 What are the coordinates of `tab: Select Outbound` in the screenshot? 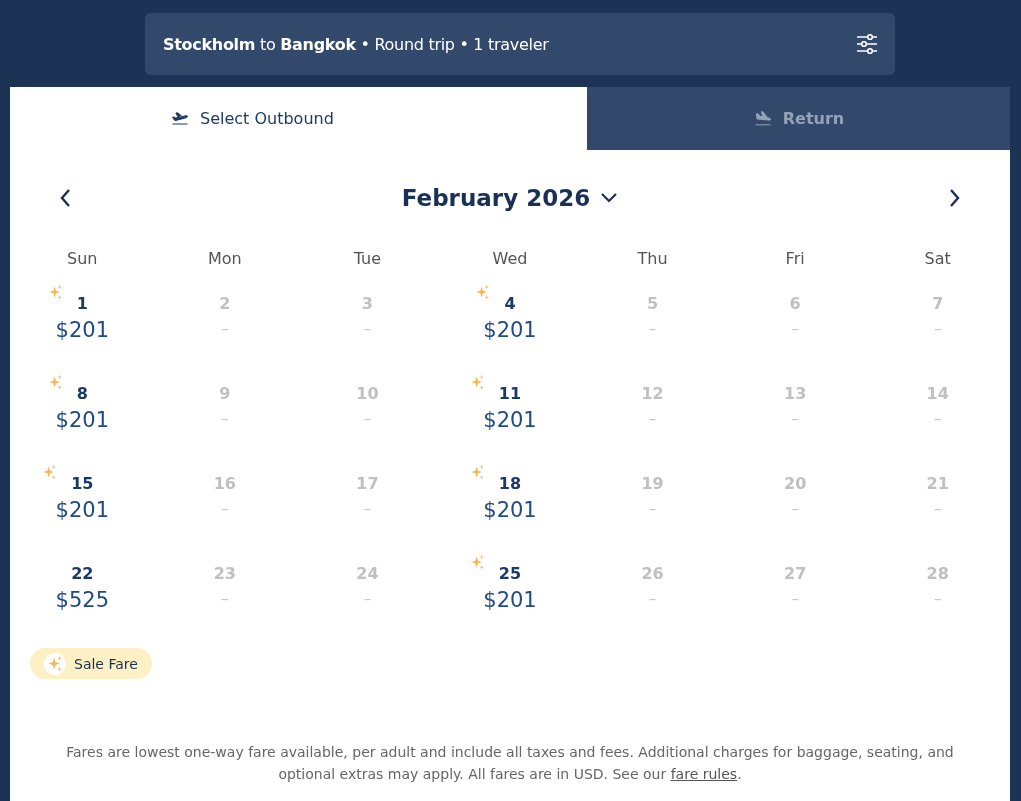 It's located at (298, 118).